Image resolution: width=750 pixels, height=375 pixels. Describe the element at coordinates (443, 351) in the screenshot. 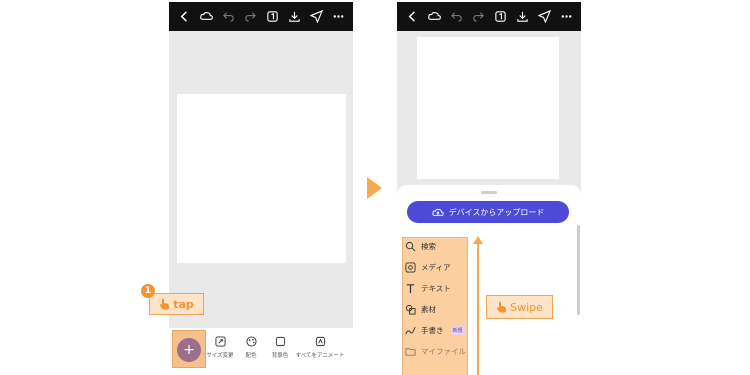

I see `menu-item-label: マイファイル` at that location.